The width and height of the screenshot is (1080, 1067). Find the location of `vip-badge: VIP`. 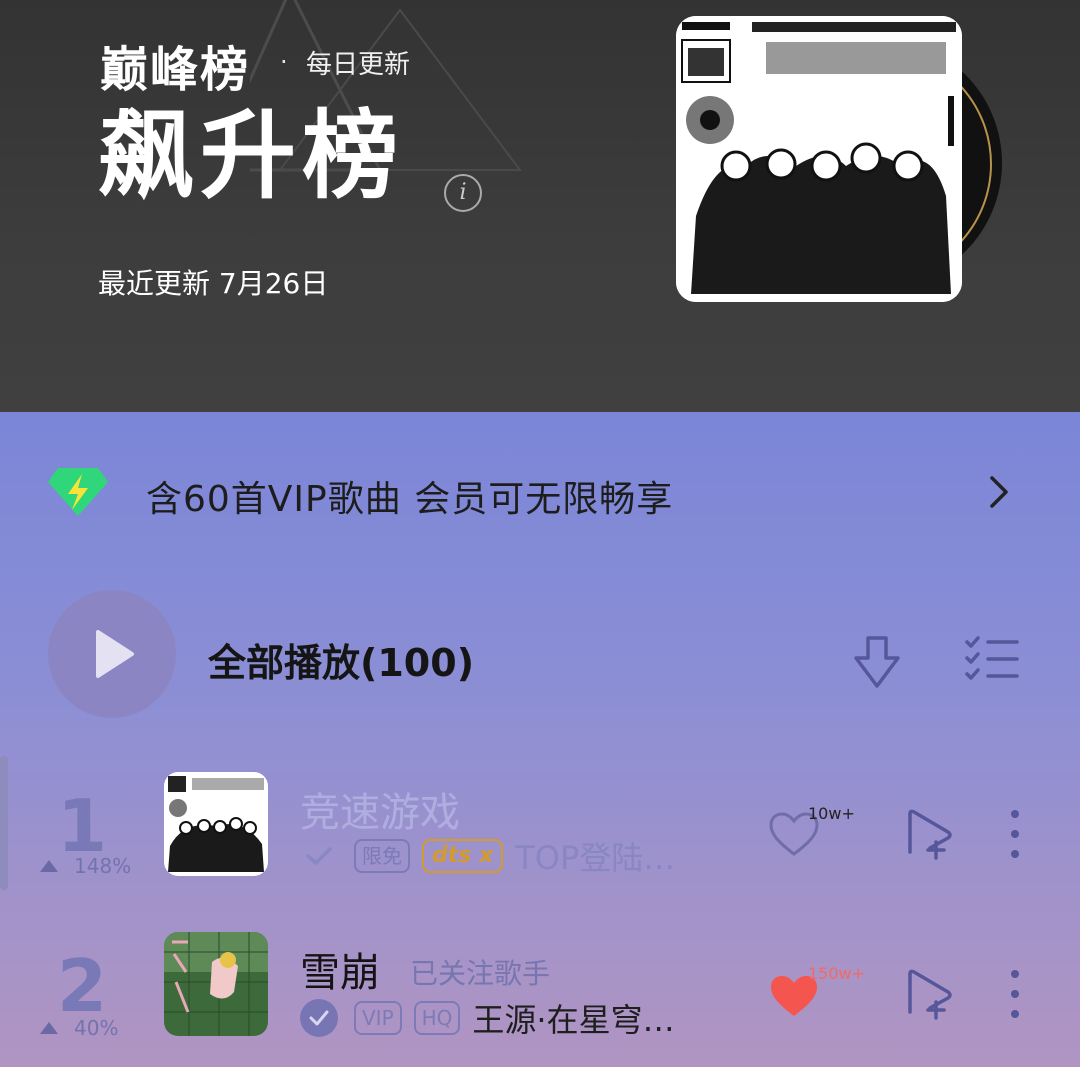

vip-badge: VIP is located at coordinates (378, 1018).